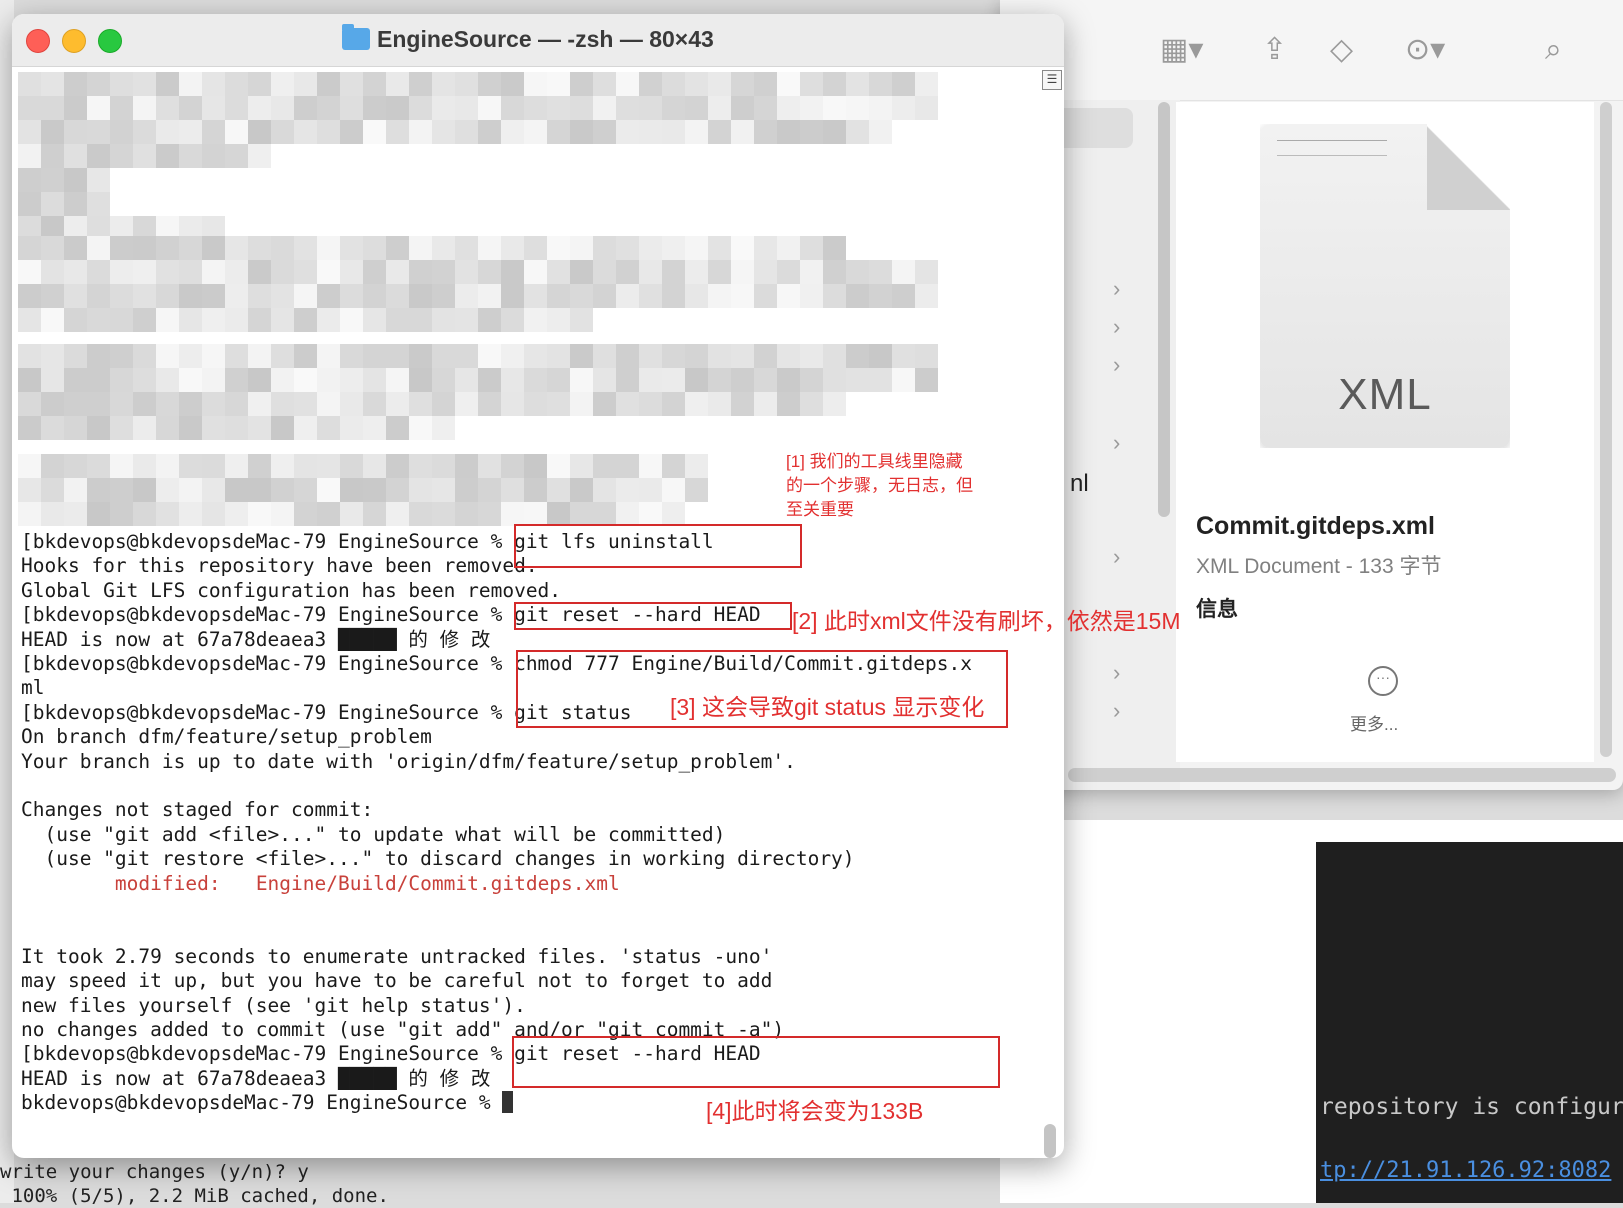 Image resolution: width=1623 pixels, height=1208 pixels. Describe the element at coordinates (1274, 50) in the screenshot. I see `share-icon: ⇪` at that location.